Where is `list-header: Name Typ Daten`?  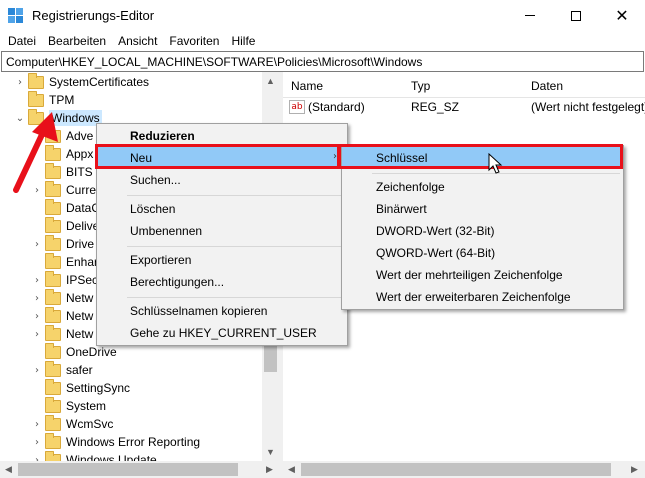 list-header: Name Typ Daten is located at coordinates (464, 85).